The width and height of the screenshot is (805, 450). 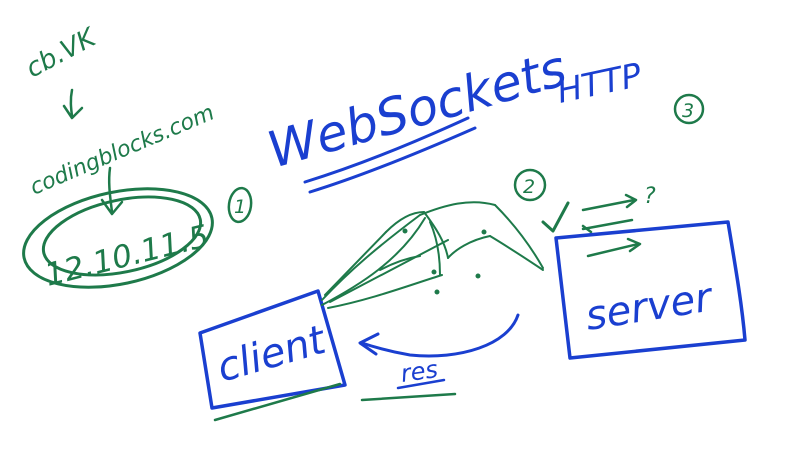 I want to click on green-underline, so click(x=408, y=397).